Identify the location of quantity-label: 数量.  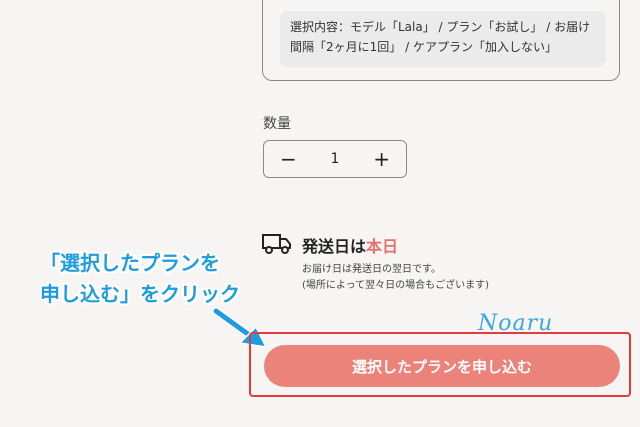
(277, 124).